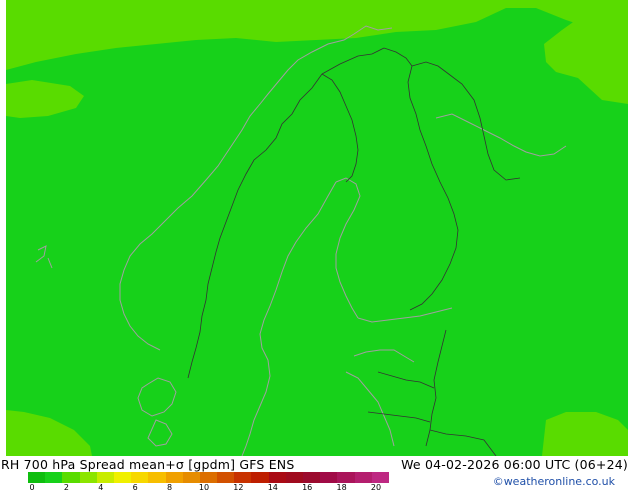  Describe the element at coordinates (238, 487) in the screenshot. I see `colorbar-tick: 12` at that location.